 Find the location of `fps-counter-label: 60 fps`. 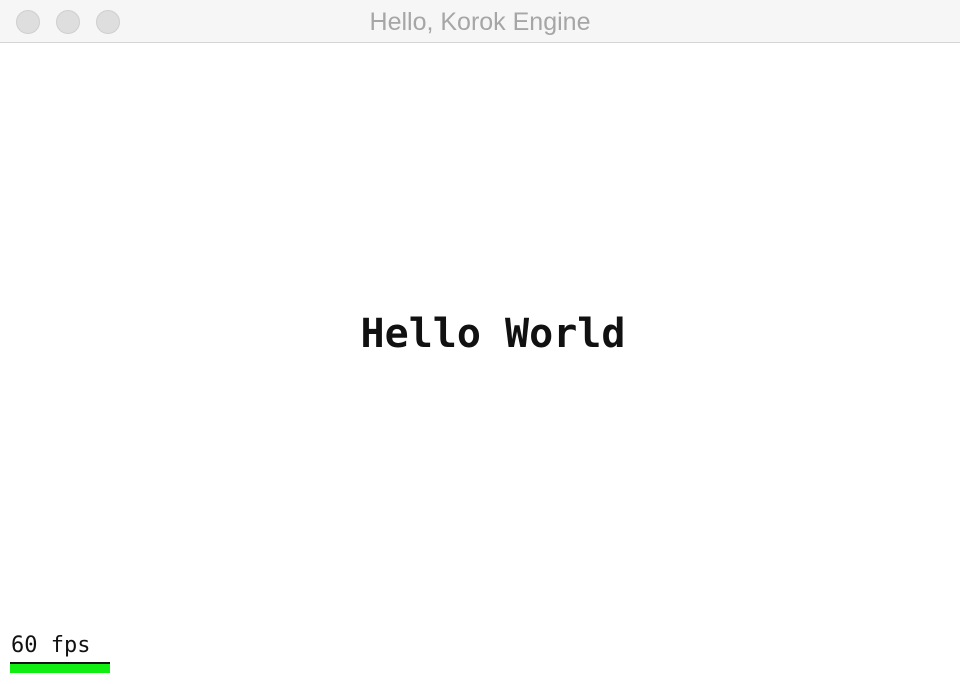

fps-counter-label: 60 fps is located at coordinates (51, 645).